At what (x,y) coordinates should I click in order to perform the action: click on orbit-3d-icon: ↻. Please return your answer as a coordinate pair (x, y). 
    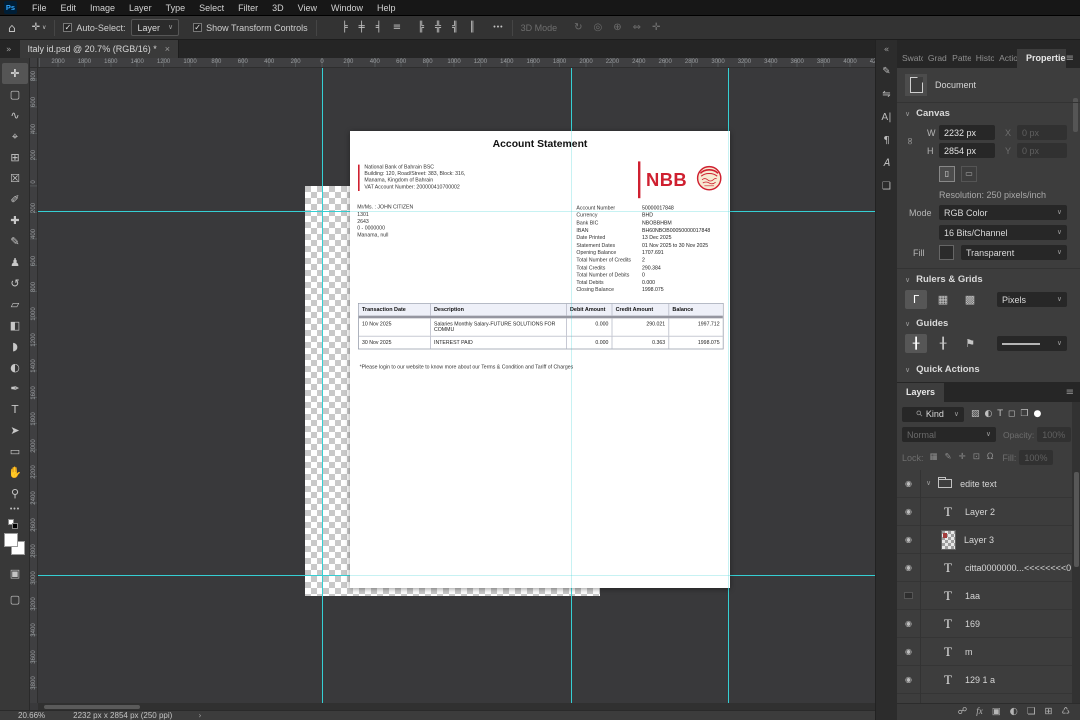
    Looking at the image, I should click on (578, 27).